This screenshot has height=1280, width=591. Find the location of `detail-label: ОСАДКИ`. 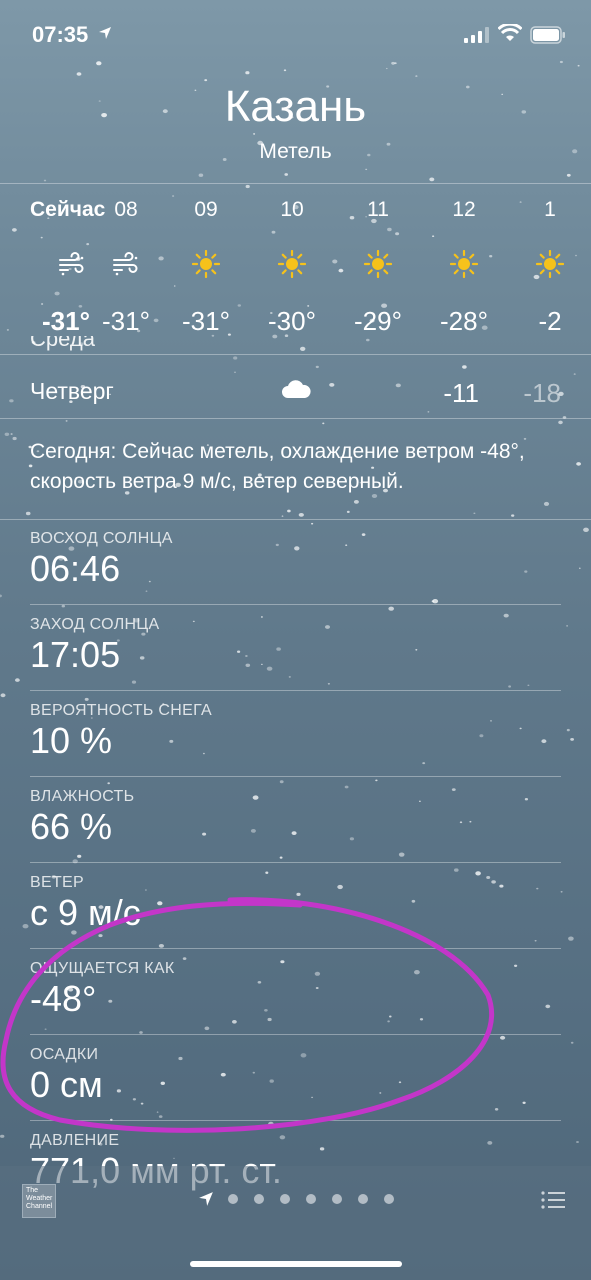

detail-label: ОСАДКИ is located at coordinates (64, 1054).